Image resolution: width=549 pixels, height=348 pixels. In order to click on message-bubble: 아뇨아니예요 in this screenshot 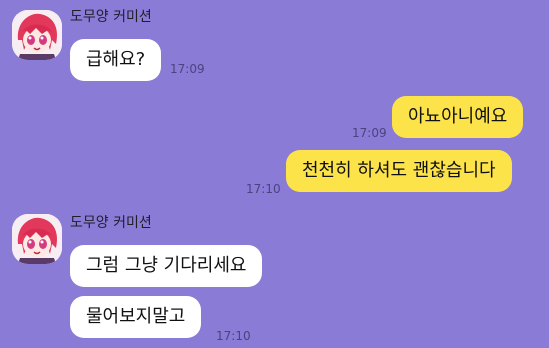, I will do `click(458, 117)`.